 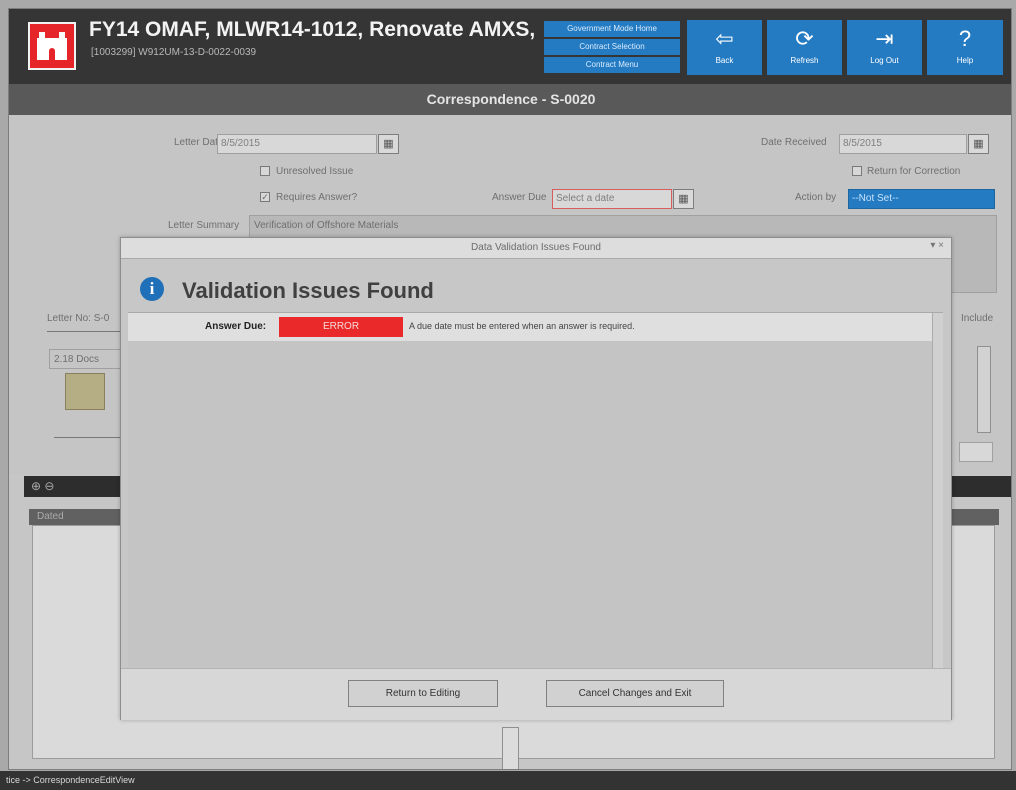 What do you see at coordinates (804, 38) in the screenshot?
I see `refresh-icon: ⟳` at bounding box center [804, 38].